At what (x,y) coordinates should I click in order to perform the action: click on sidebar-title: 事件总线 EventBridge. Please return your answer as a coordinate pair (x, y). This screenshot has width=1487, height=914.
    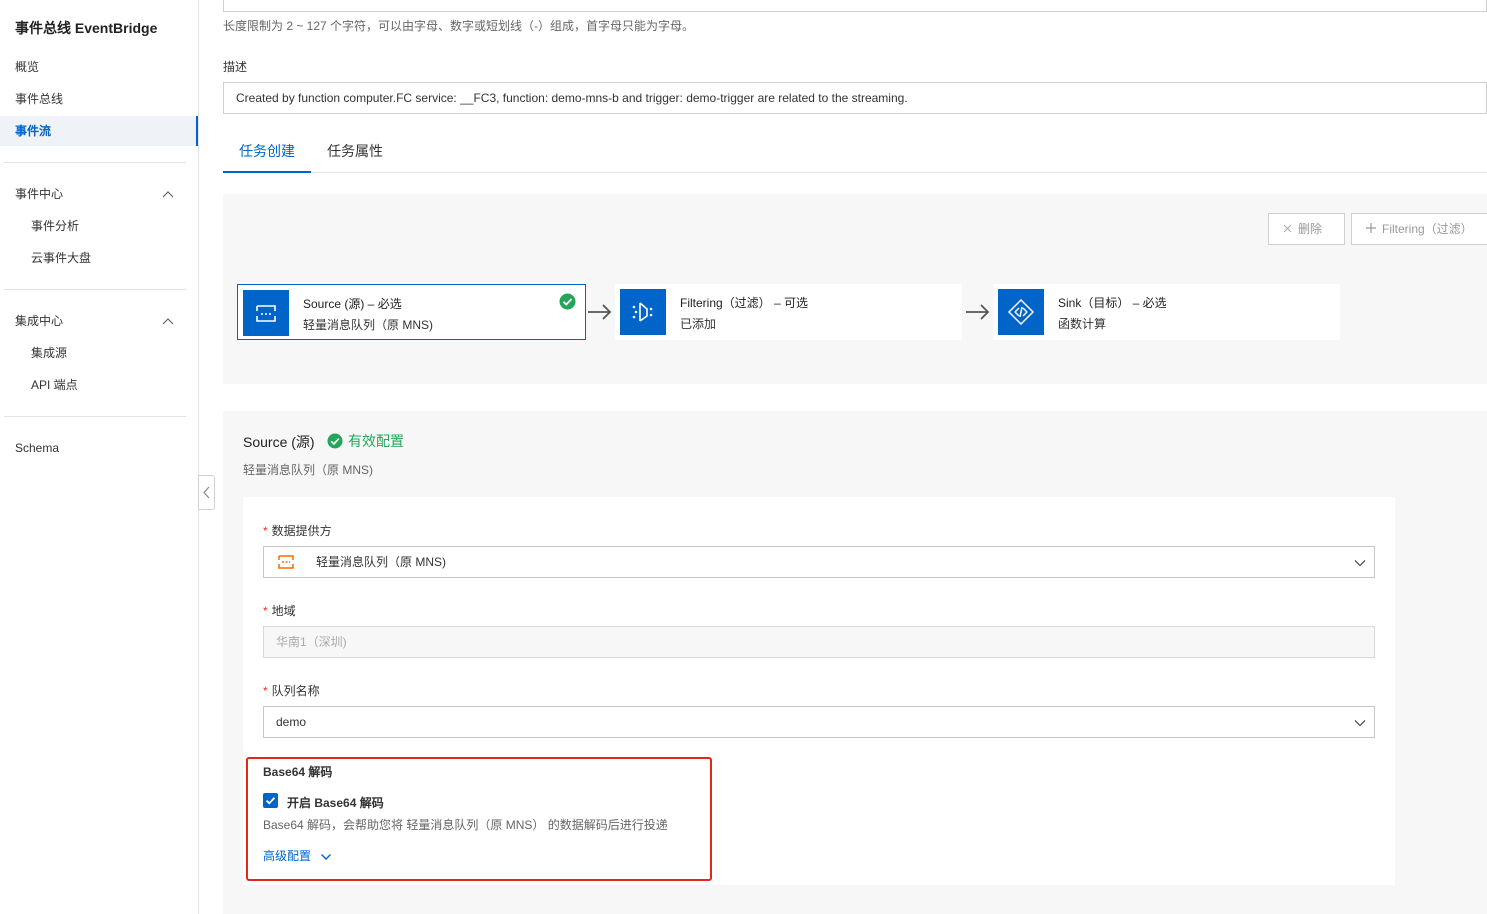
    Looking at the image, I should click on (86, 28).